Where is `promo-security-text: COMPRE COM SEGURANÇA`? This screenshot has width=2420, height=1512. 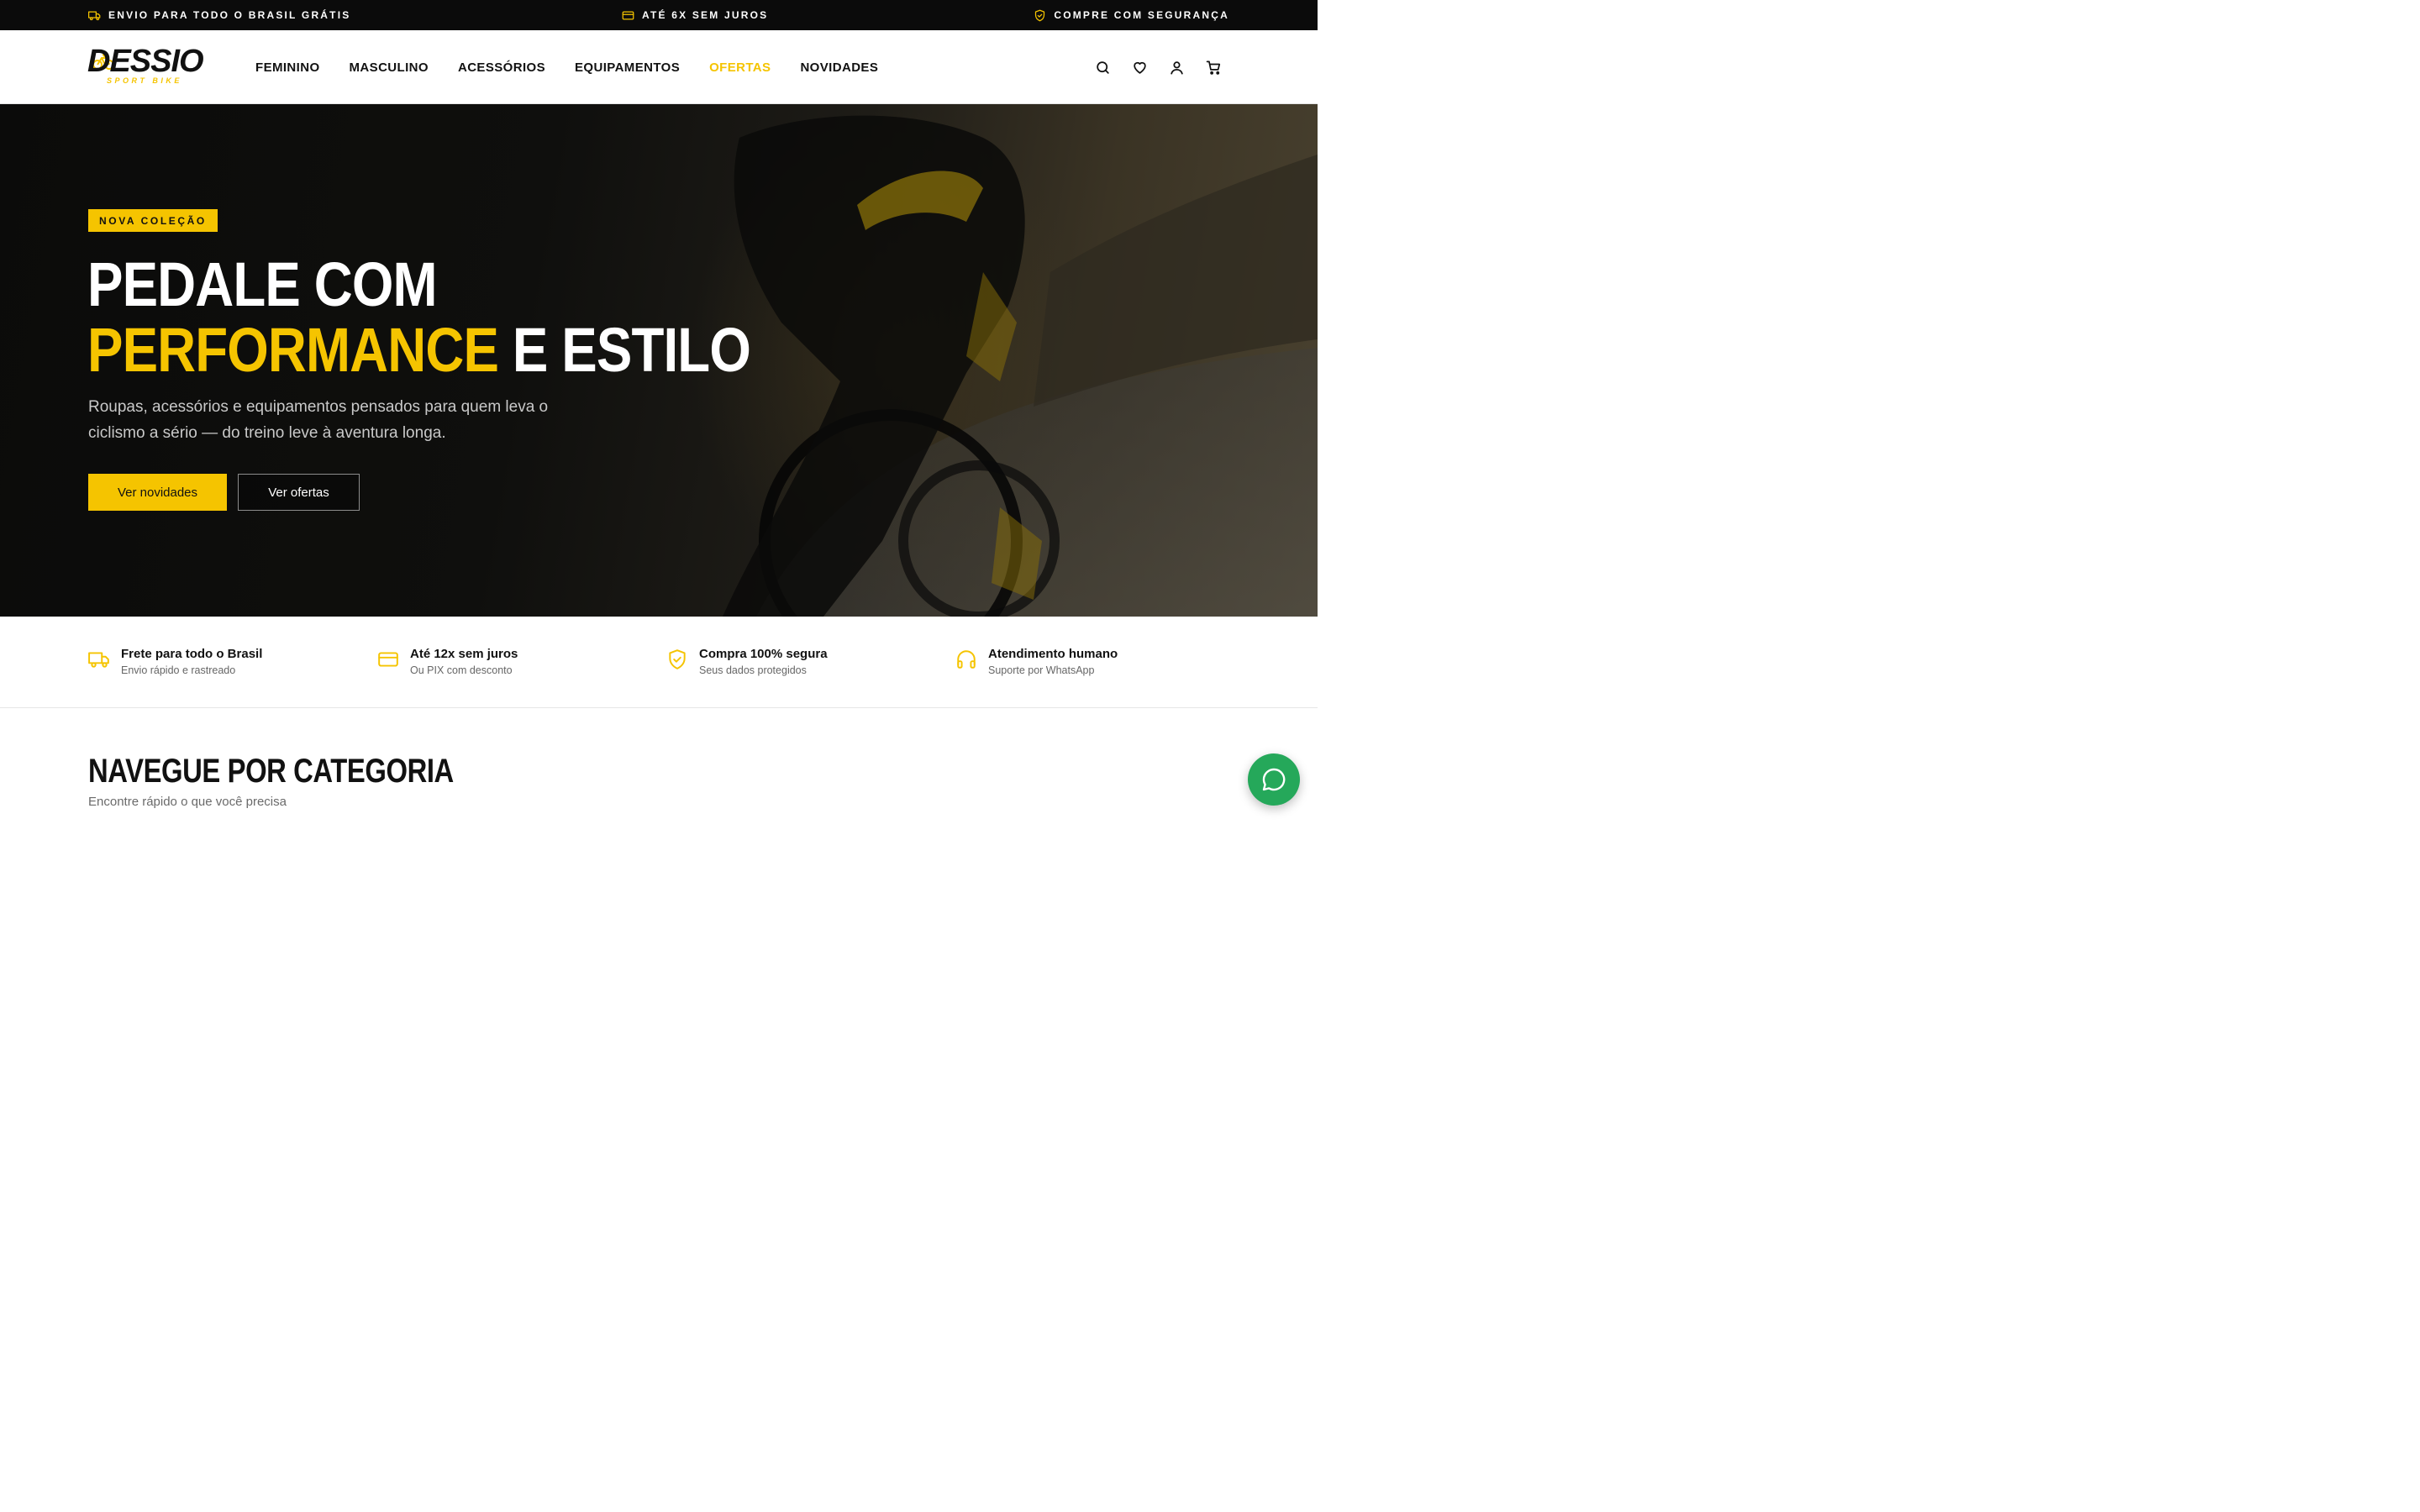 promo-security-text: COMPRE COM SEGURANÇA is located at coordinates (1141, 15).